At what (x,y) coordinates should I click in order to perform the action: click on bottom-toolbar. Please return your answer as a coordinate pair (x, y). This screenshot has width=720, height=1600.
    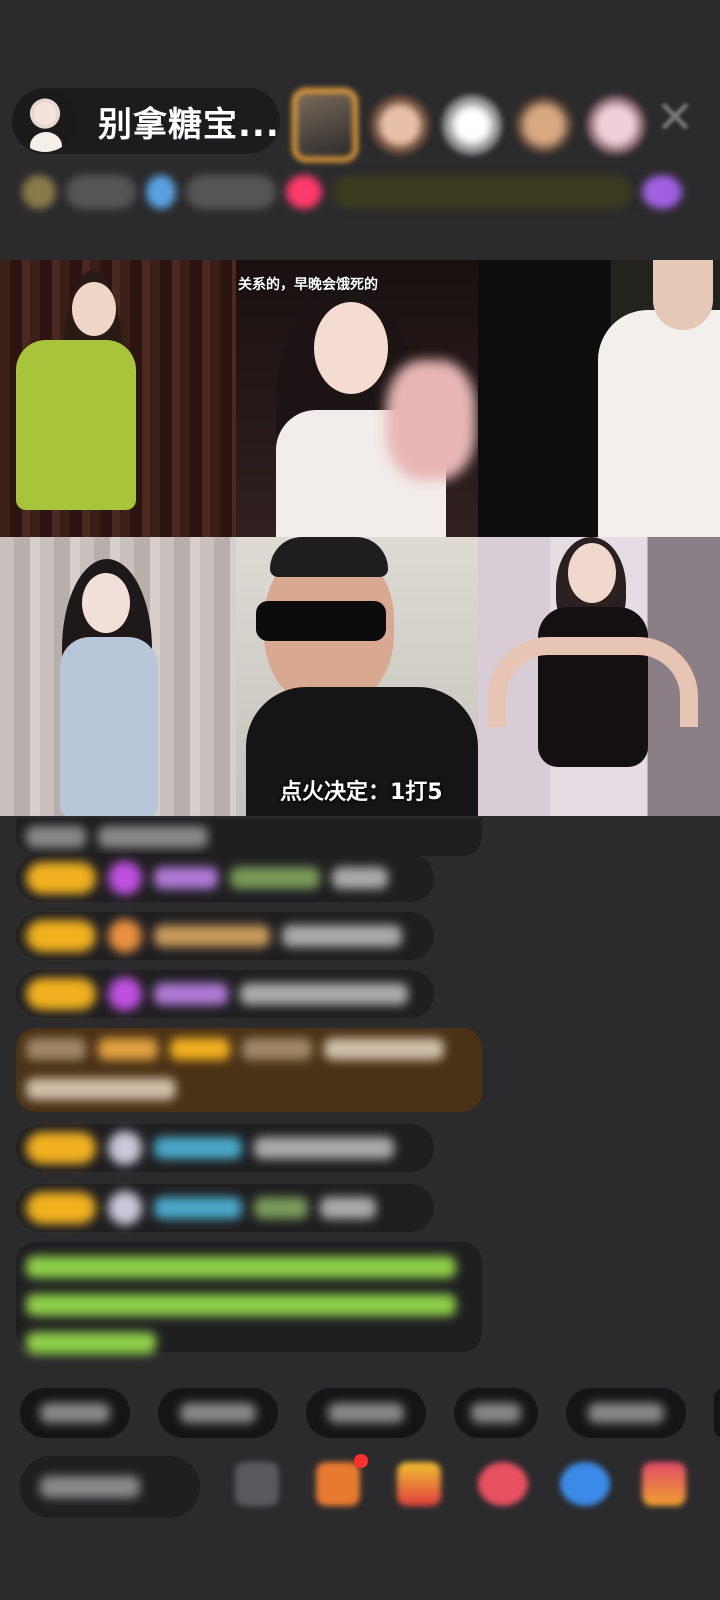
    Looking at the image, I should click on (370, 1490).